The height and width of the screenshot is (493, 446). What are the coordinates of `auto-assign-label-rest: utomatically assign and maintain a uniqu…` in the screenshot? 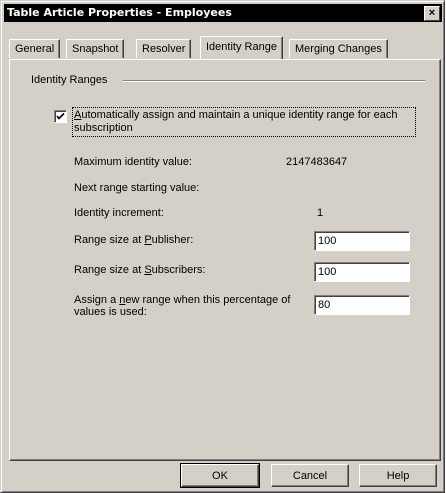 It's located at (236, 121).